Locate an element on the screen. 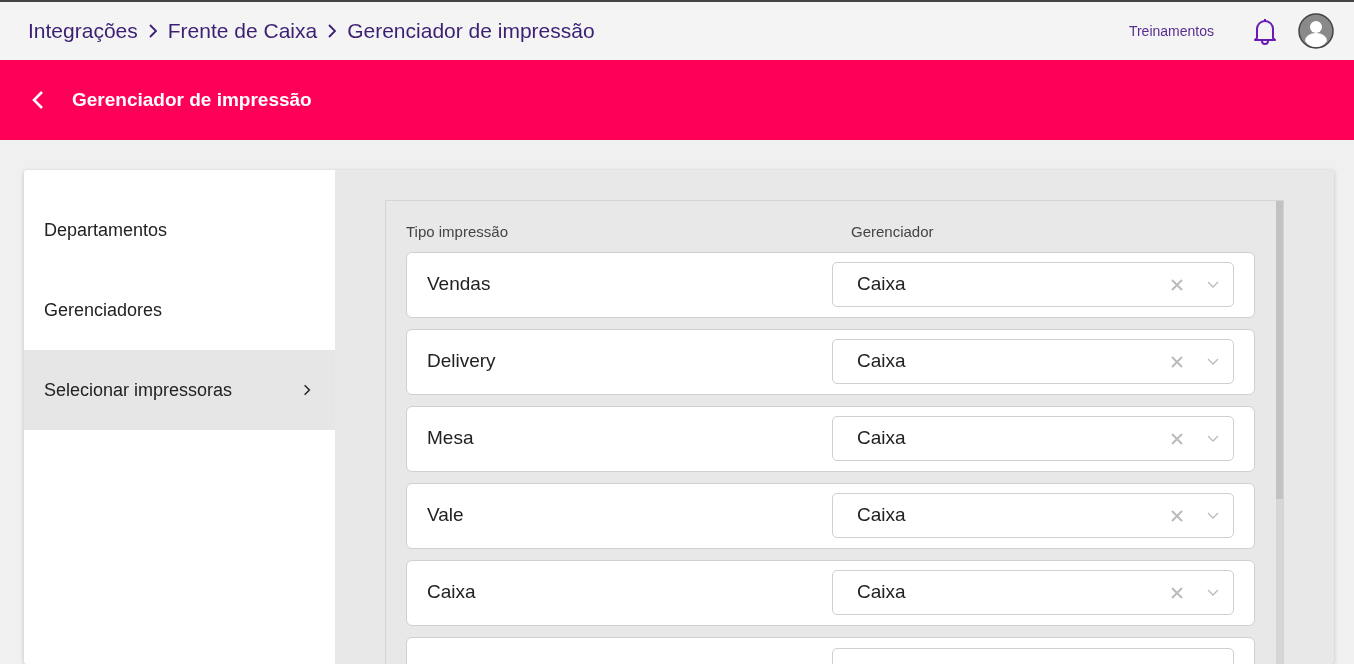  avatar-icon is located at coordinates (1316, 31).